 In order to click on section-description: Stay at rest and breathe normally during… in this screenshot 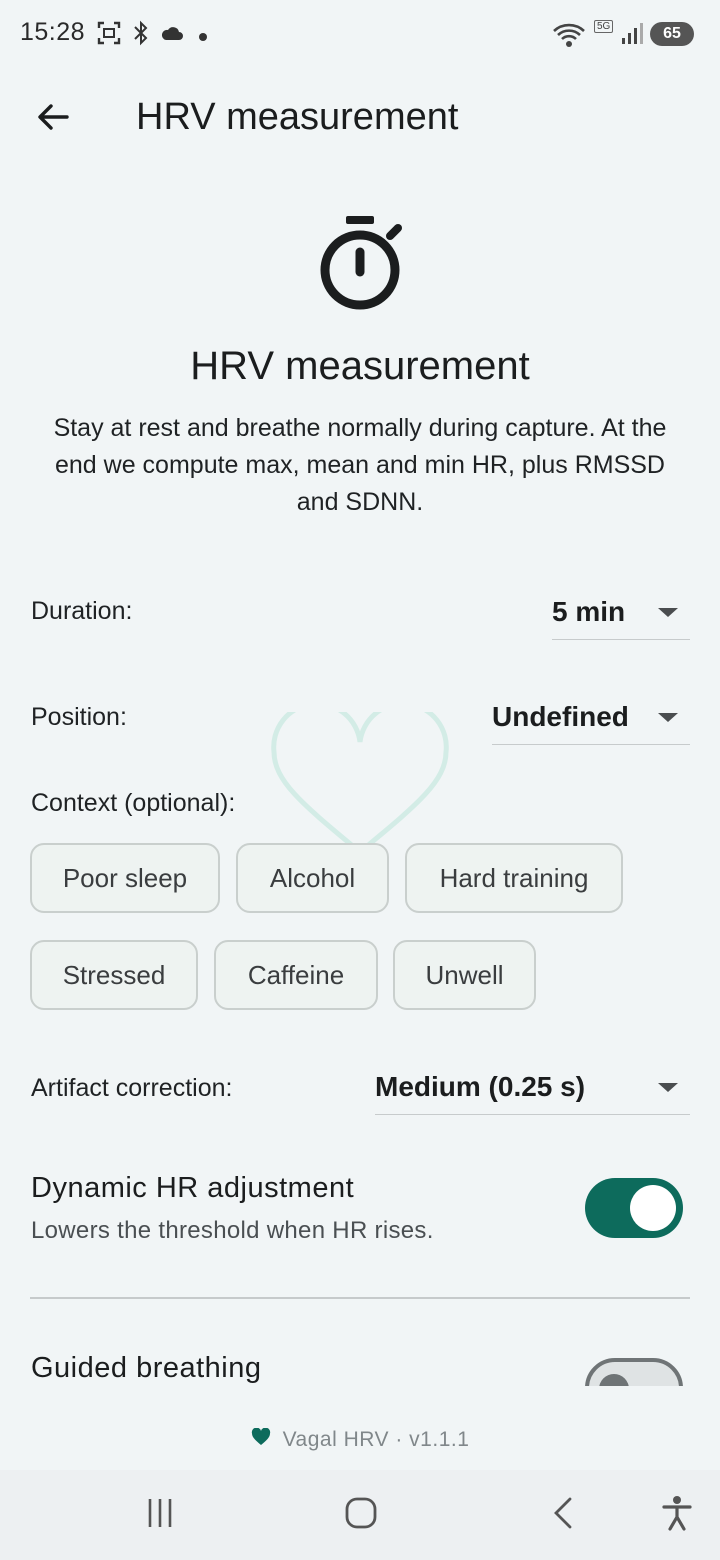, I will do `click(360, 465)`.